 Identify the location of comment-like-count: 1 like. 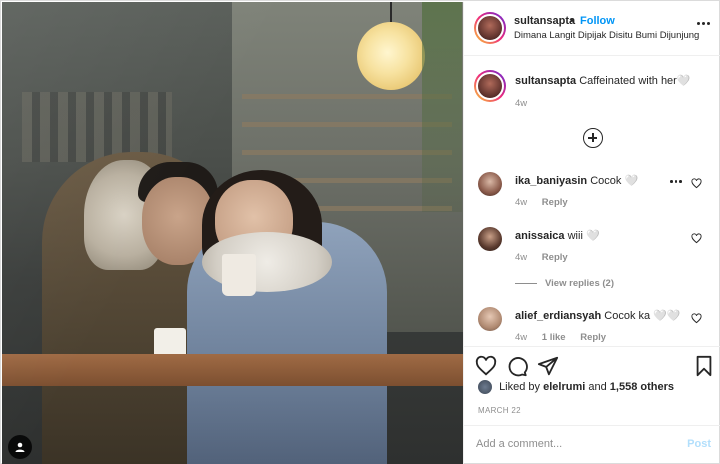
(554, 337).